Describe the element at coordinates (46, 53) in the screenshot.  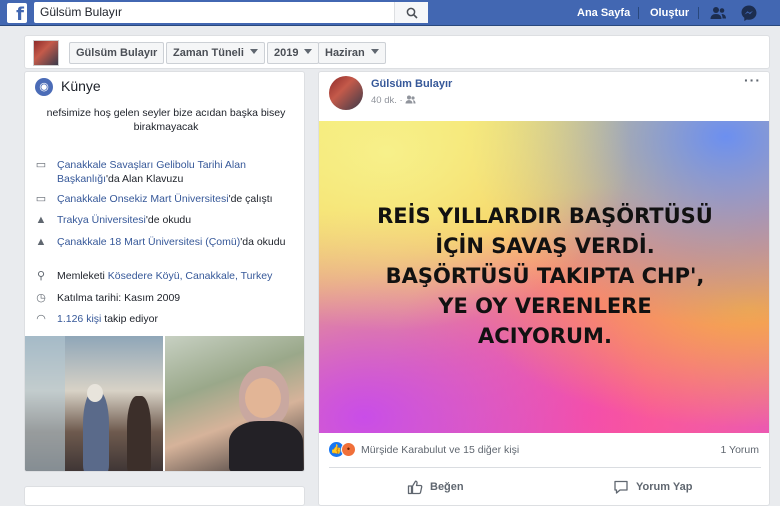
I see `profile-avatar-small` at that location.